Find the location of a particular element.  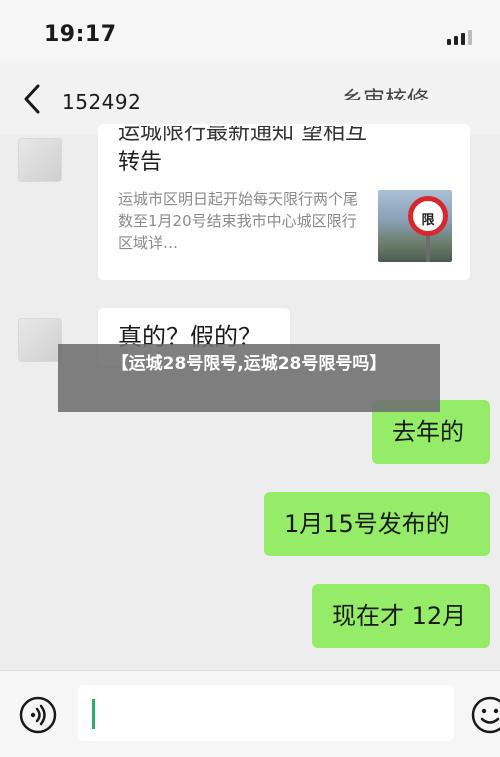

caption-overlay: 【运城28号限号,运城28号限号吗】 is located at coordinates (249, 378).